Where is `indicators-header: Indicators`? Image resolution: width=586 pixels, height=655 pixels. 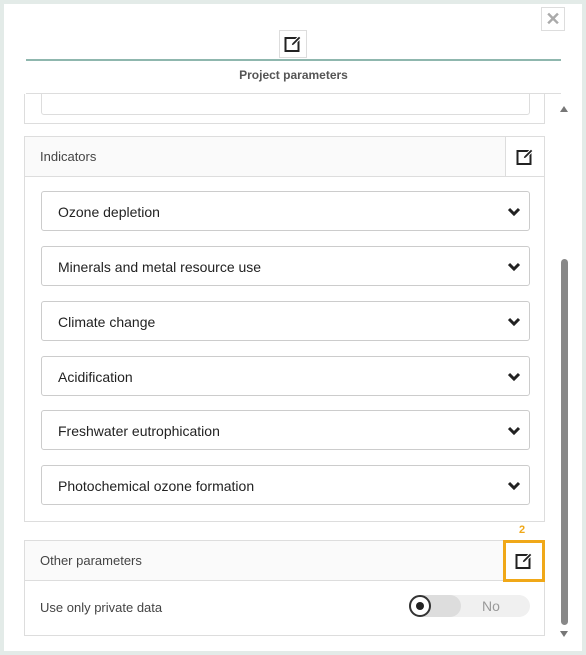
indicators-header: Indicators is located at coordinates (284, 157).